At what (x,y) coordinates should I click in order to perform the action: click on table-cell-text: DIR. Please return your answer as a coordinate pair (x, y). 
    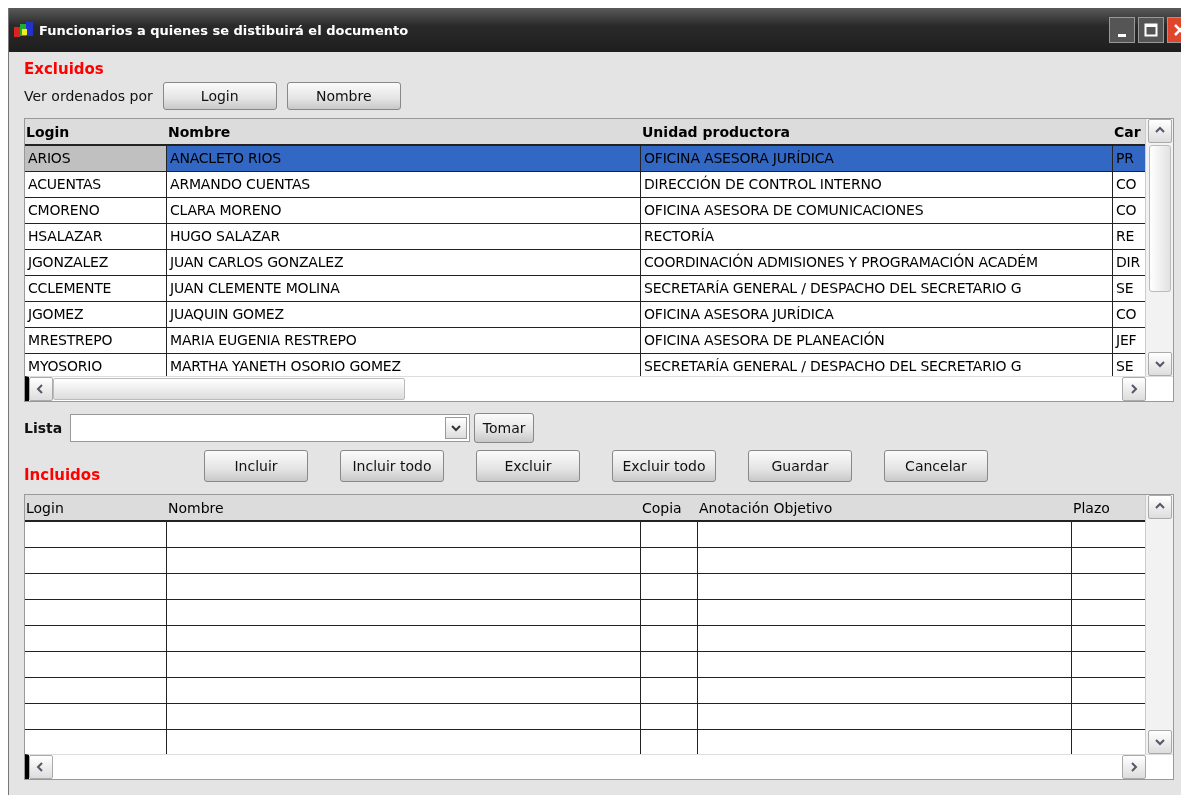
    Looking at the image, I should click on (1128, 262).